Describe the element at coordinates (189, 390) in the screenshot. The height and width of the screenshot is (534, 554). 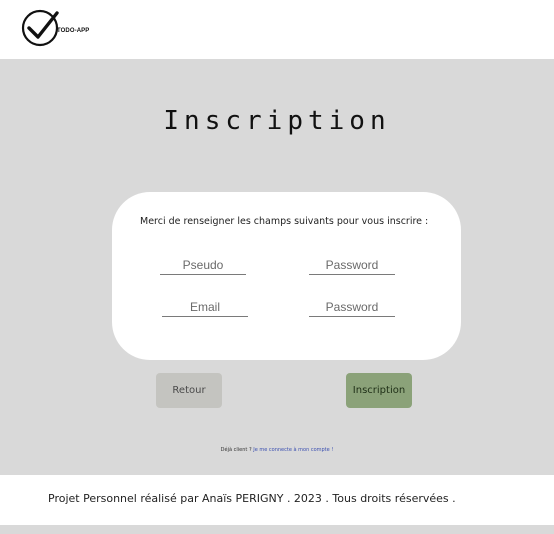
I see `back-button: Retour` at that location.